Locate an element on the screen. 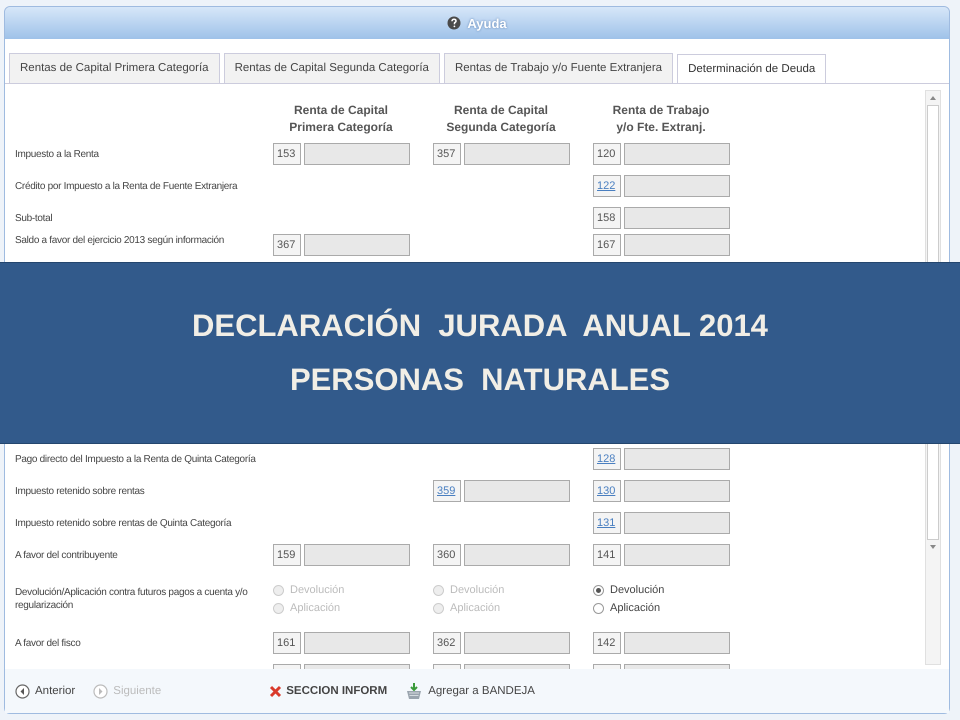 This screenshot has width=960, height=720. close-icon is located at coordinates (275, 691).